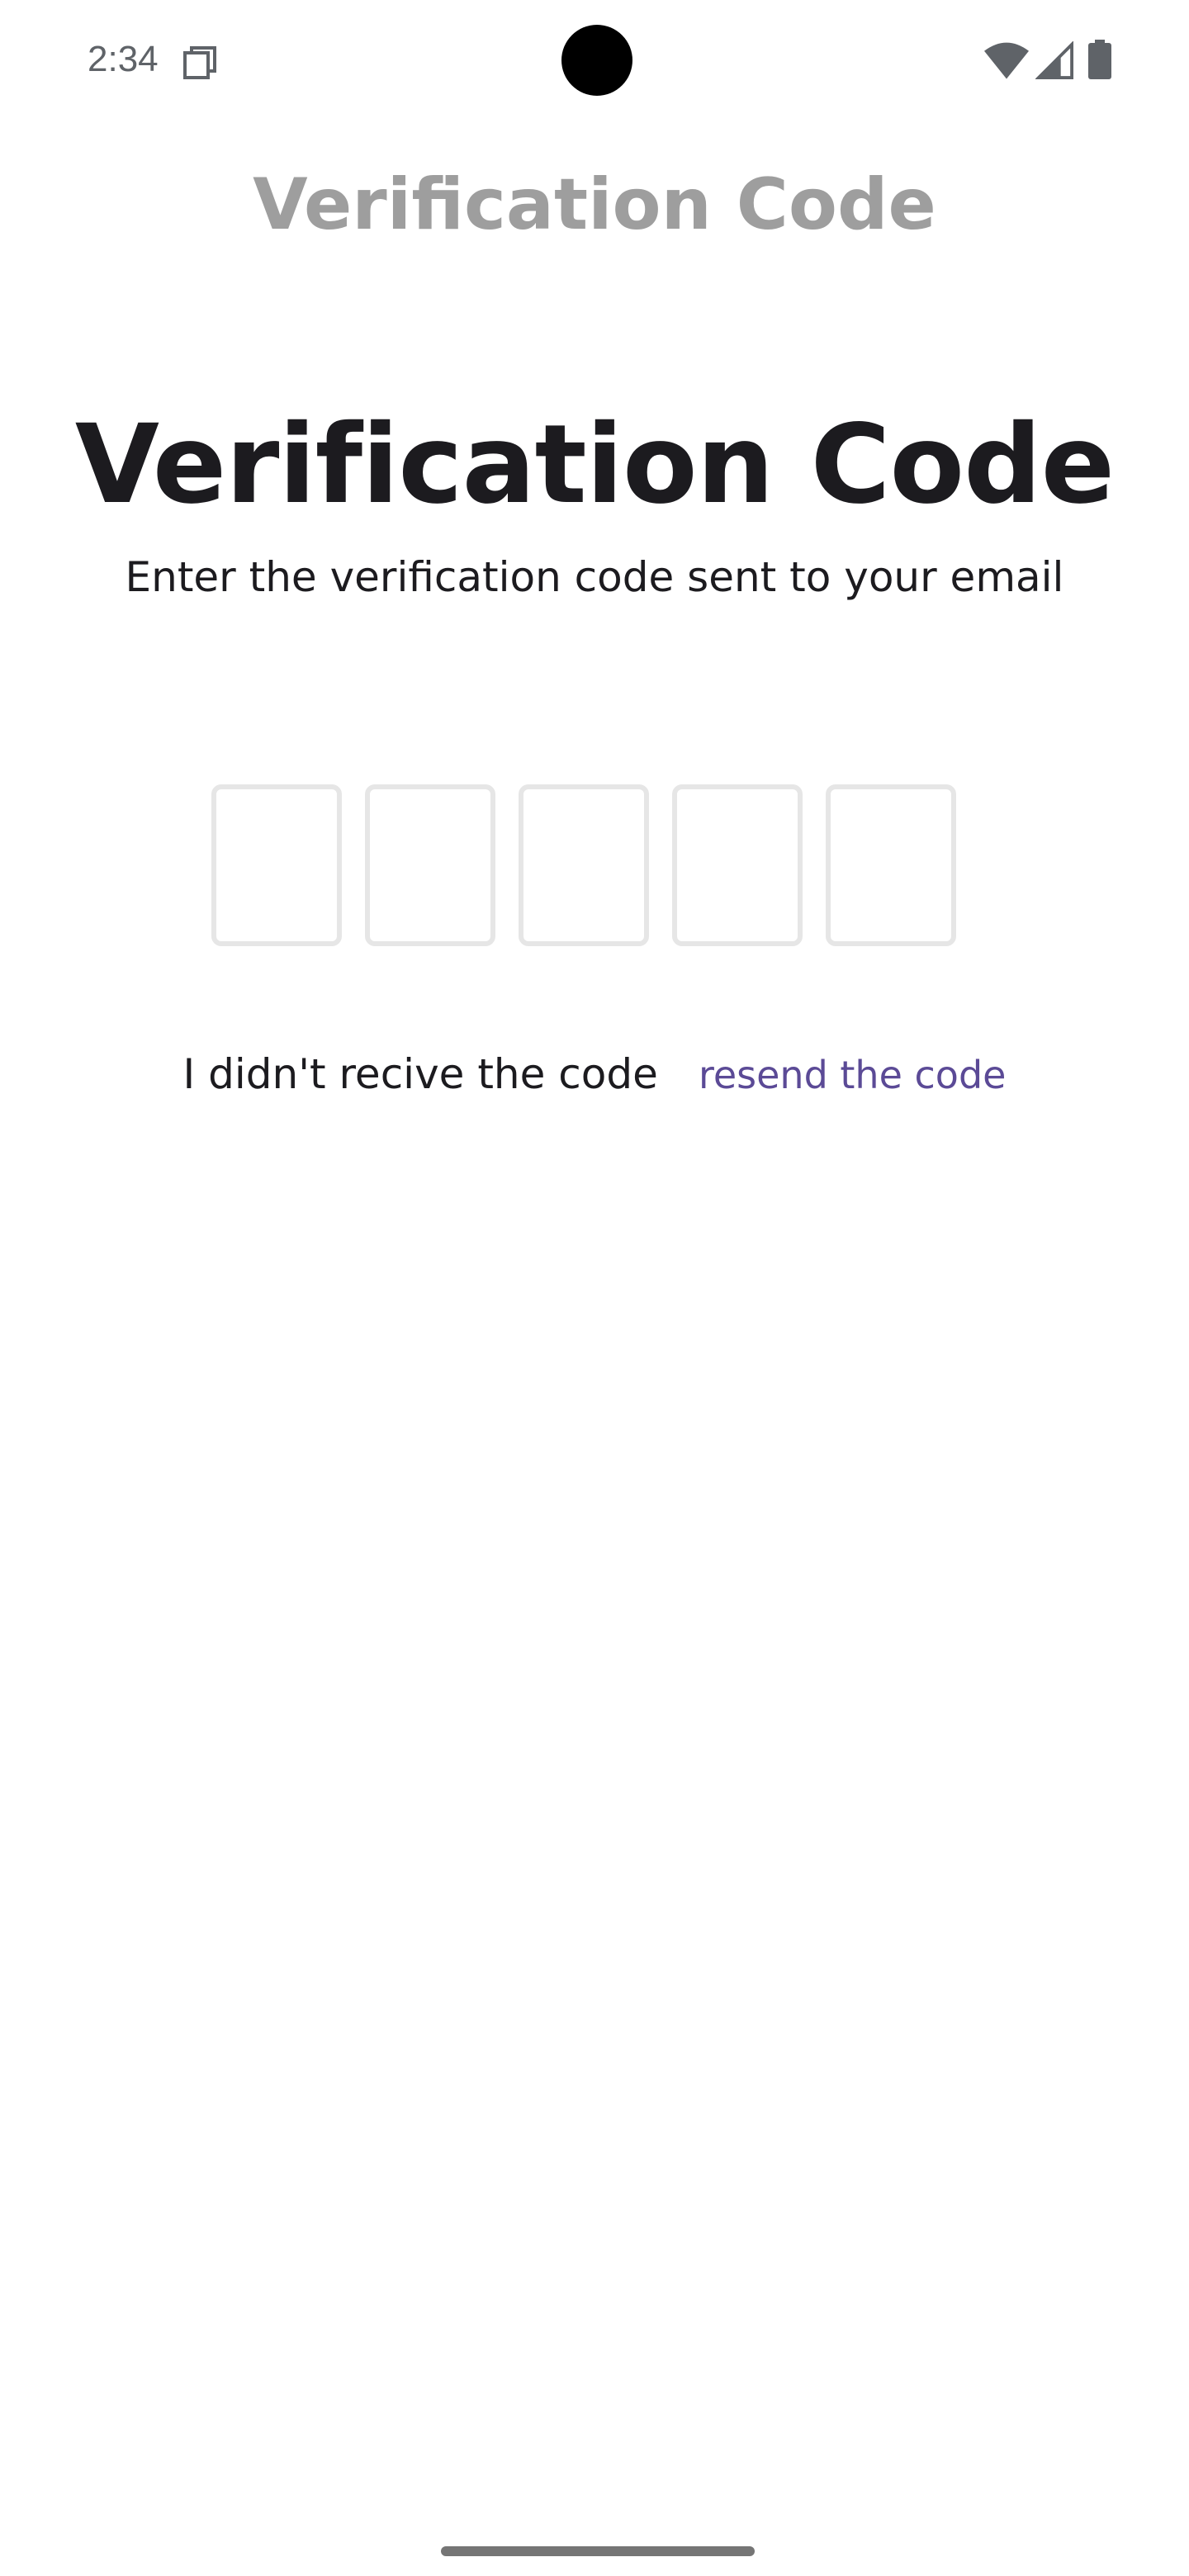 This screenshot has height=2576, width=1189. Describe the element at coordinates (1006, 60) in the screenshot. I see `wifi-icon` at that location.